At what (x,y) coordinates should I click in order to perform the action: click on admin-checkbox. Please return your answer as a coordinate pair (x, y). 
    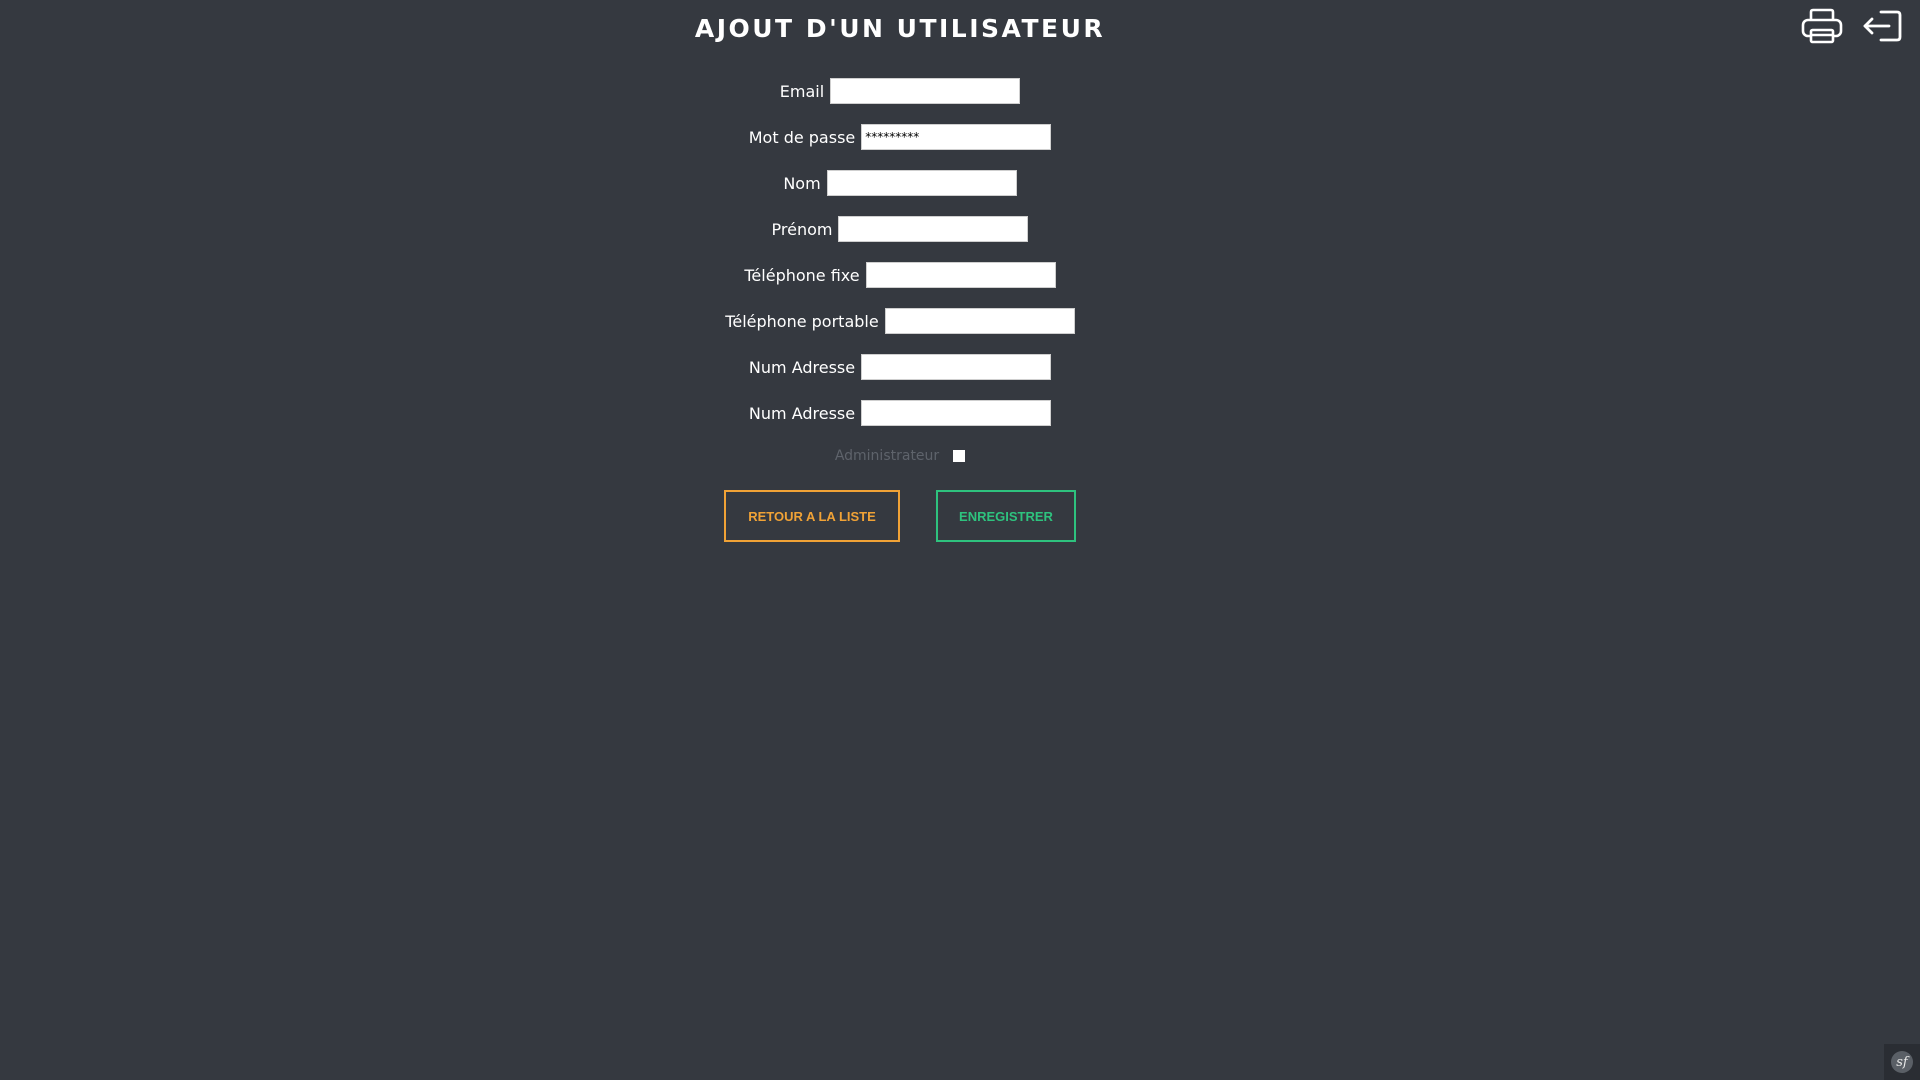
    Looking at the image, I should click on (959, 456).